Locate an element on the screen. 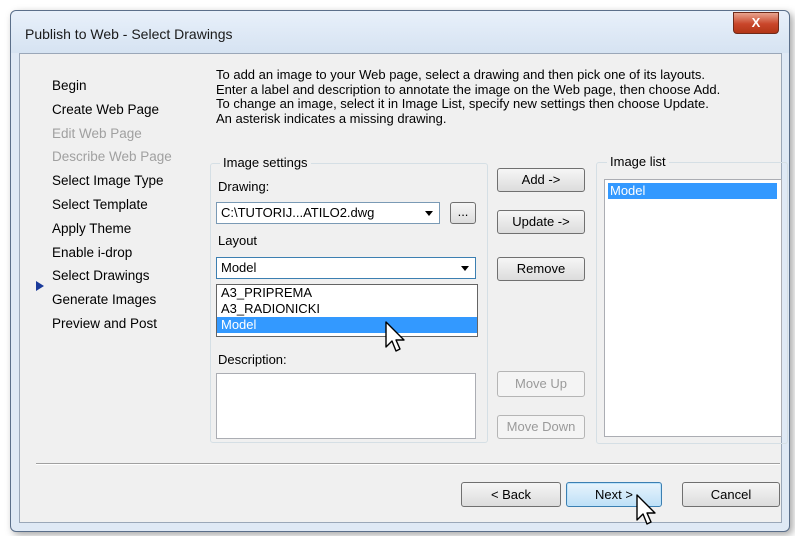 The width and height of the screenshot is (795, 536). image-listbox: Model is located at coordinates (693, 308).